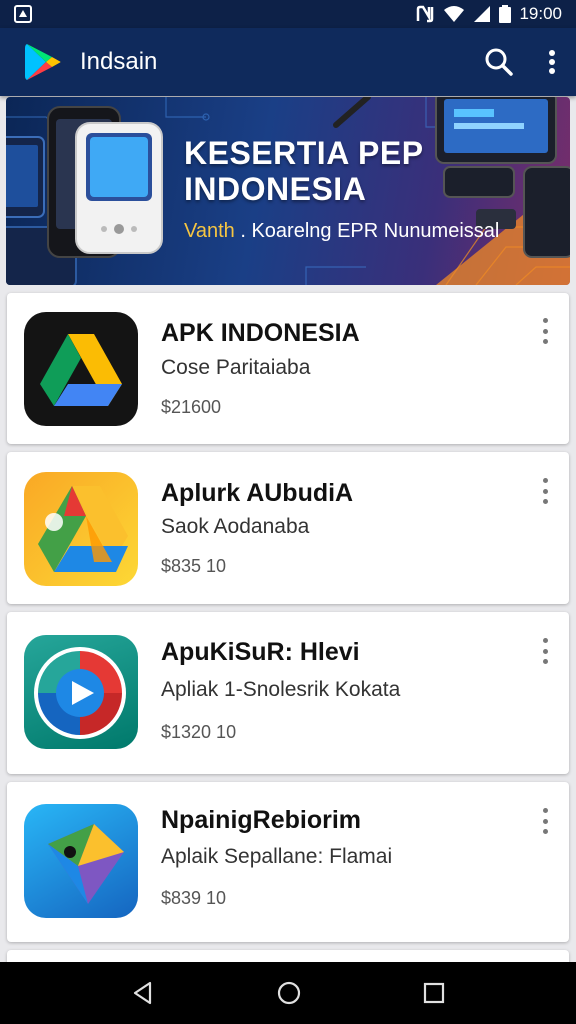  I want to click on banner-subtitle-rest: . Koarelng EPR Nunumeissal, so click(367, 231).